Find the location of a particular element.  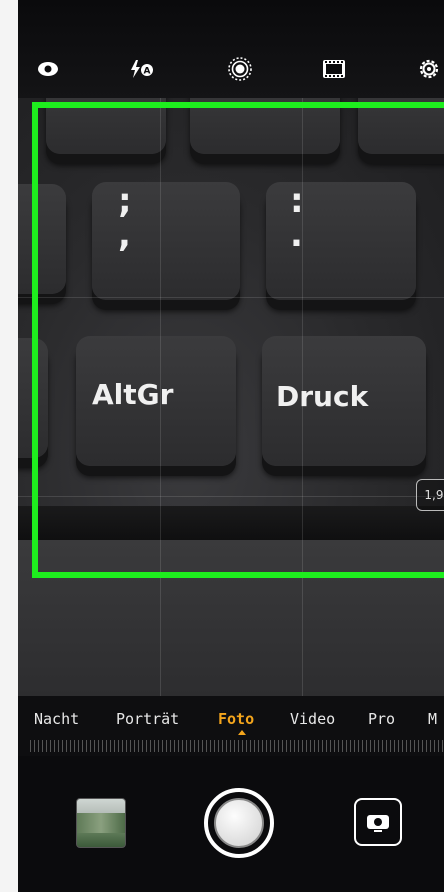

bottom-controls is located at coordinates (231, 824).